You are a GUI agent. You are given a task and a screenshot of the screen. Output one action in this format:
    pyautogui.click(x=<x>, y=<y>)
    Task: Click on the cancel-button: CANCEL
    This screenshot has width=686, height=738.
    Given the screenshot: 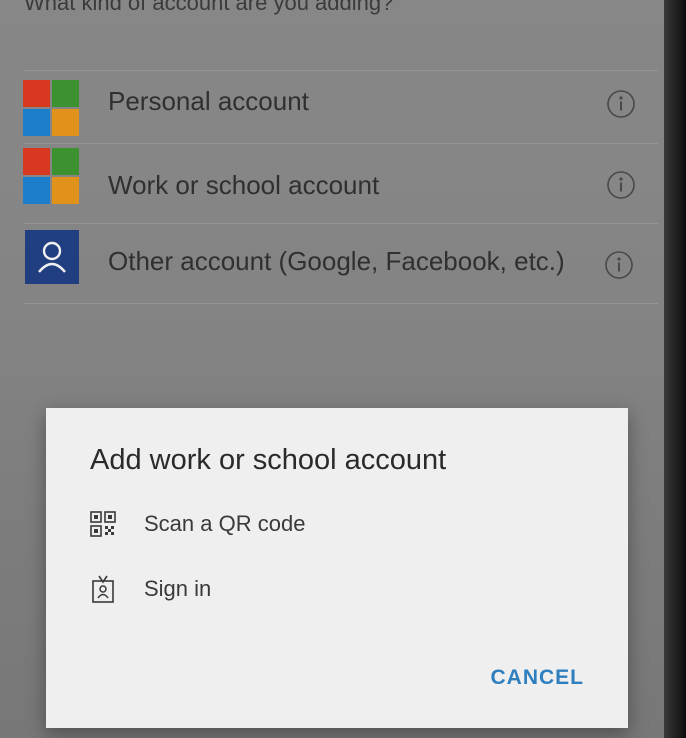 What is the action you would take?
    pyautogui.click(x=538, y=678)
    